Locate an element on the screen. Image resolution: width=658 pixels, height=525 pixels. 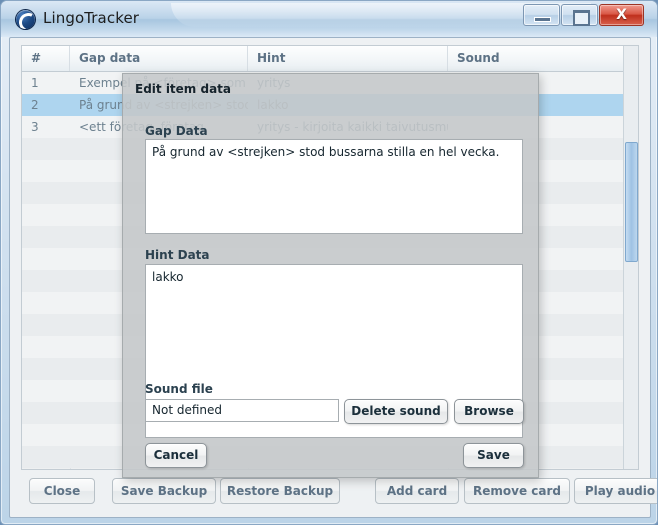
save-backup-button: Save Backup is located at coordinates (164, 491).